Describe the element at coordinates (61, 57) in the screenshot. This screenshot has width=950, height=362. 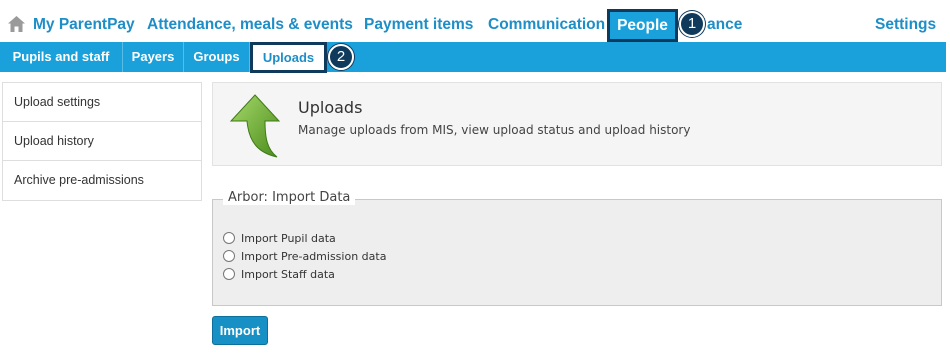
I see `subnav-pupils-and-staff: Pupils and staff` at that location.